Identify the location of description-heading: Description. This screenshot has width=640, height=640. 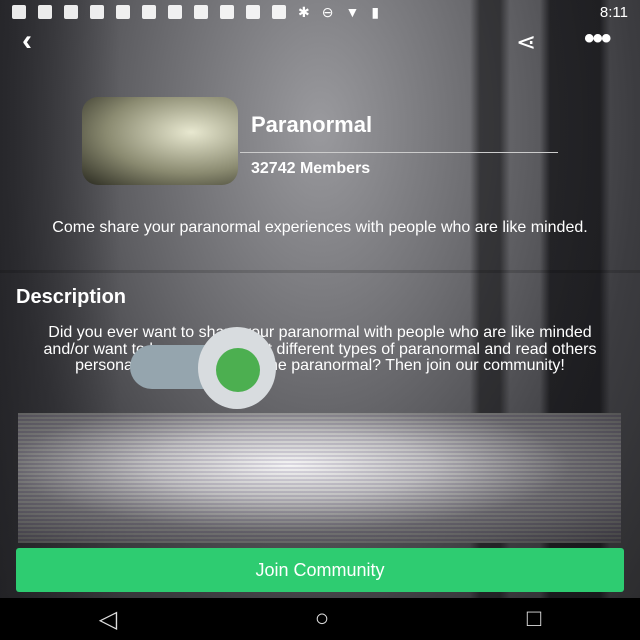
(71, 297).